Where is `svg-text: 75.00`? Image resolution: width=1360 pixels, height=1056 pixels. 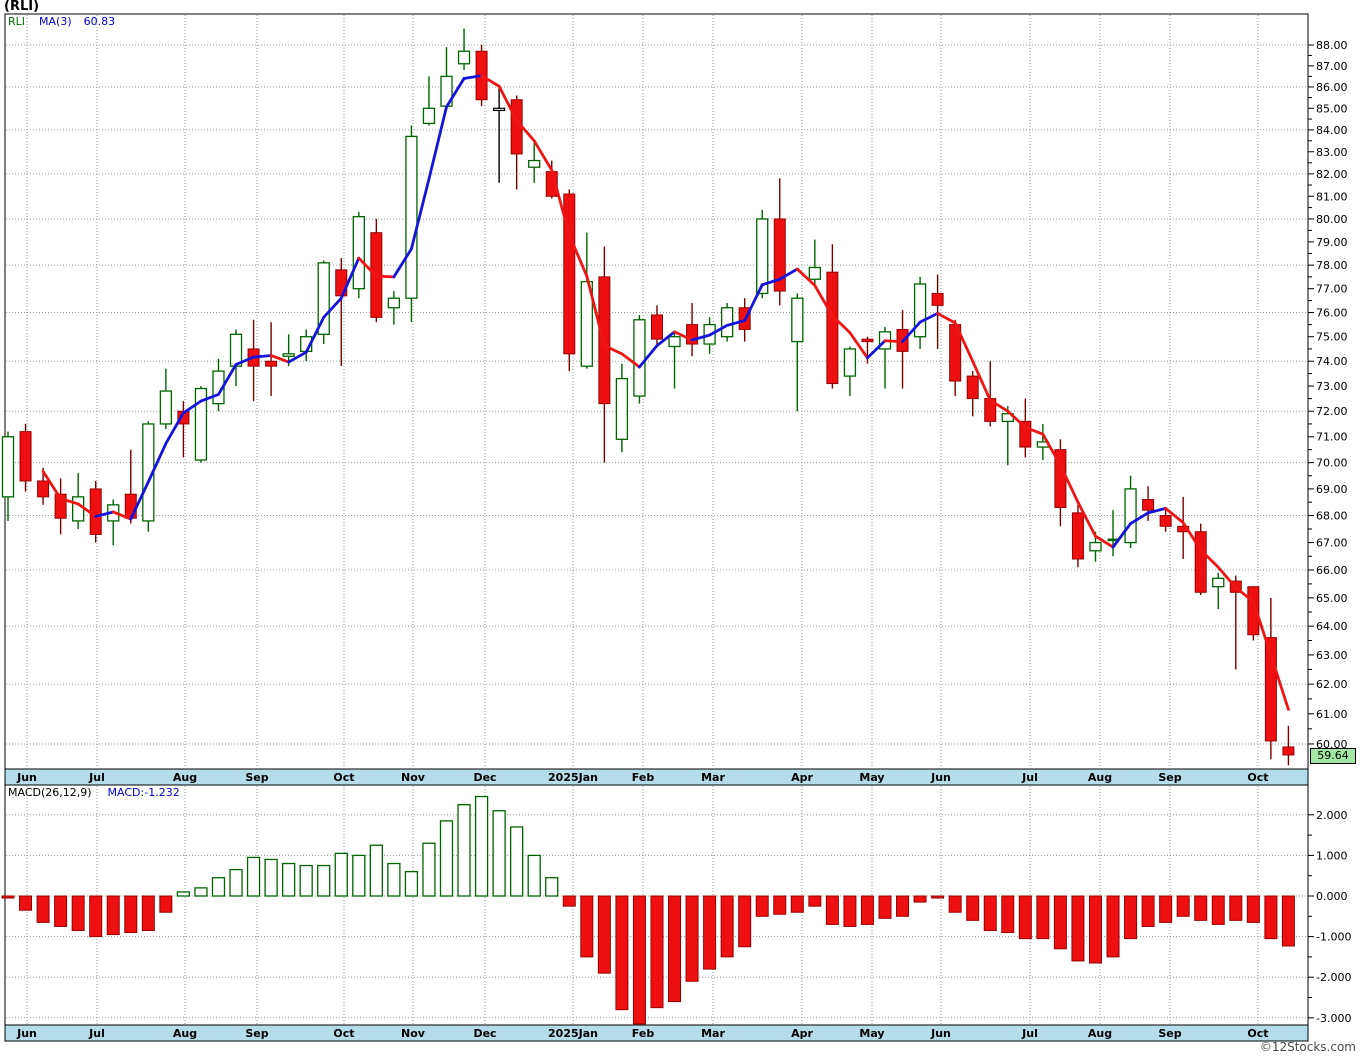 svg-text: 75.00 is located at coordinates (1332, 337).